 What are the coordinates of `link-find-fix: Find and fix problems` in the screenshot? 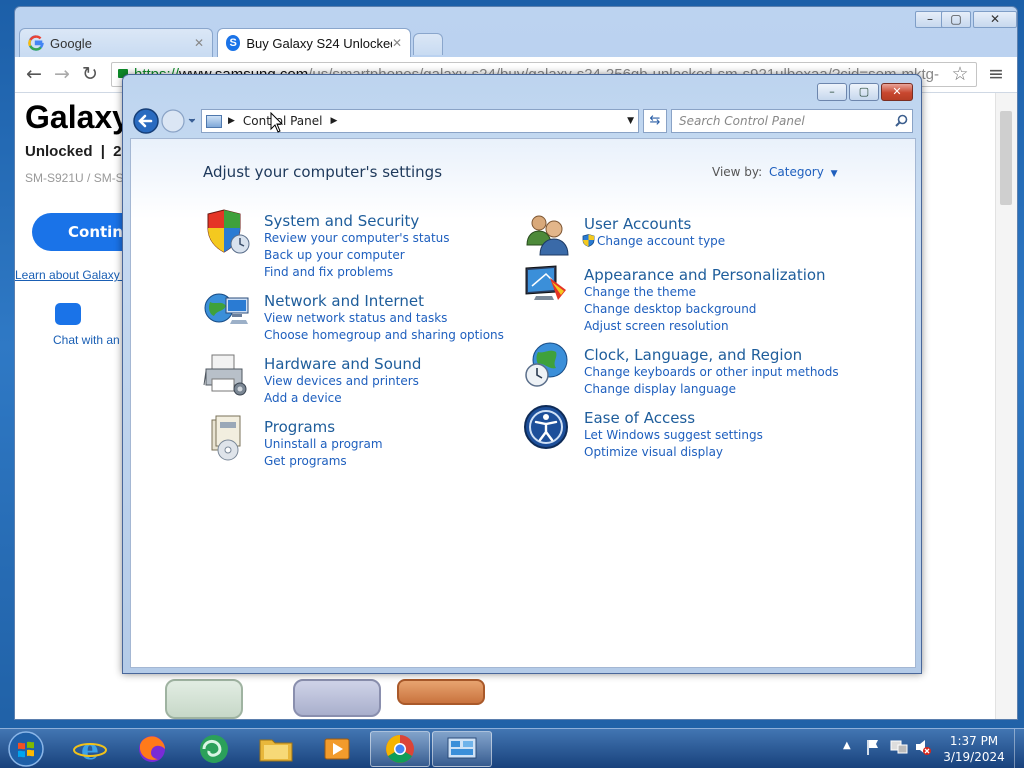 It's located at (357, 272).